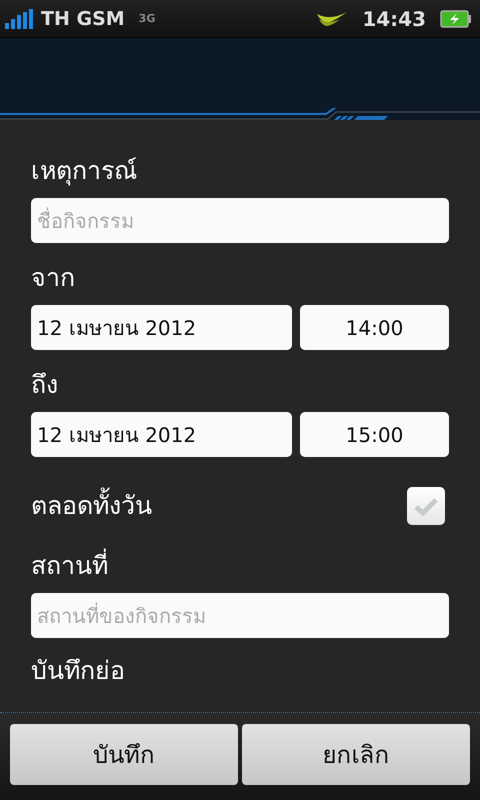  Describe the element at coordinates (147, 18) in the screenshot. I see `network-type: 3G` at that location.